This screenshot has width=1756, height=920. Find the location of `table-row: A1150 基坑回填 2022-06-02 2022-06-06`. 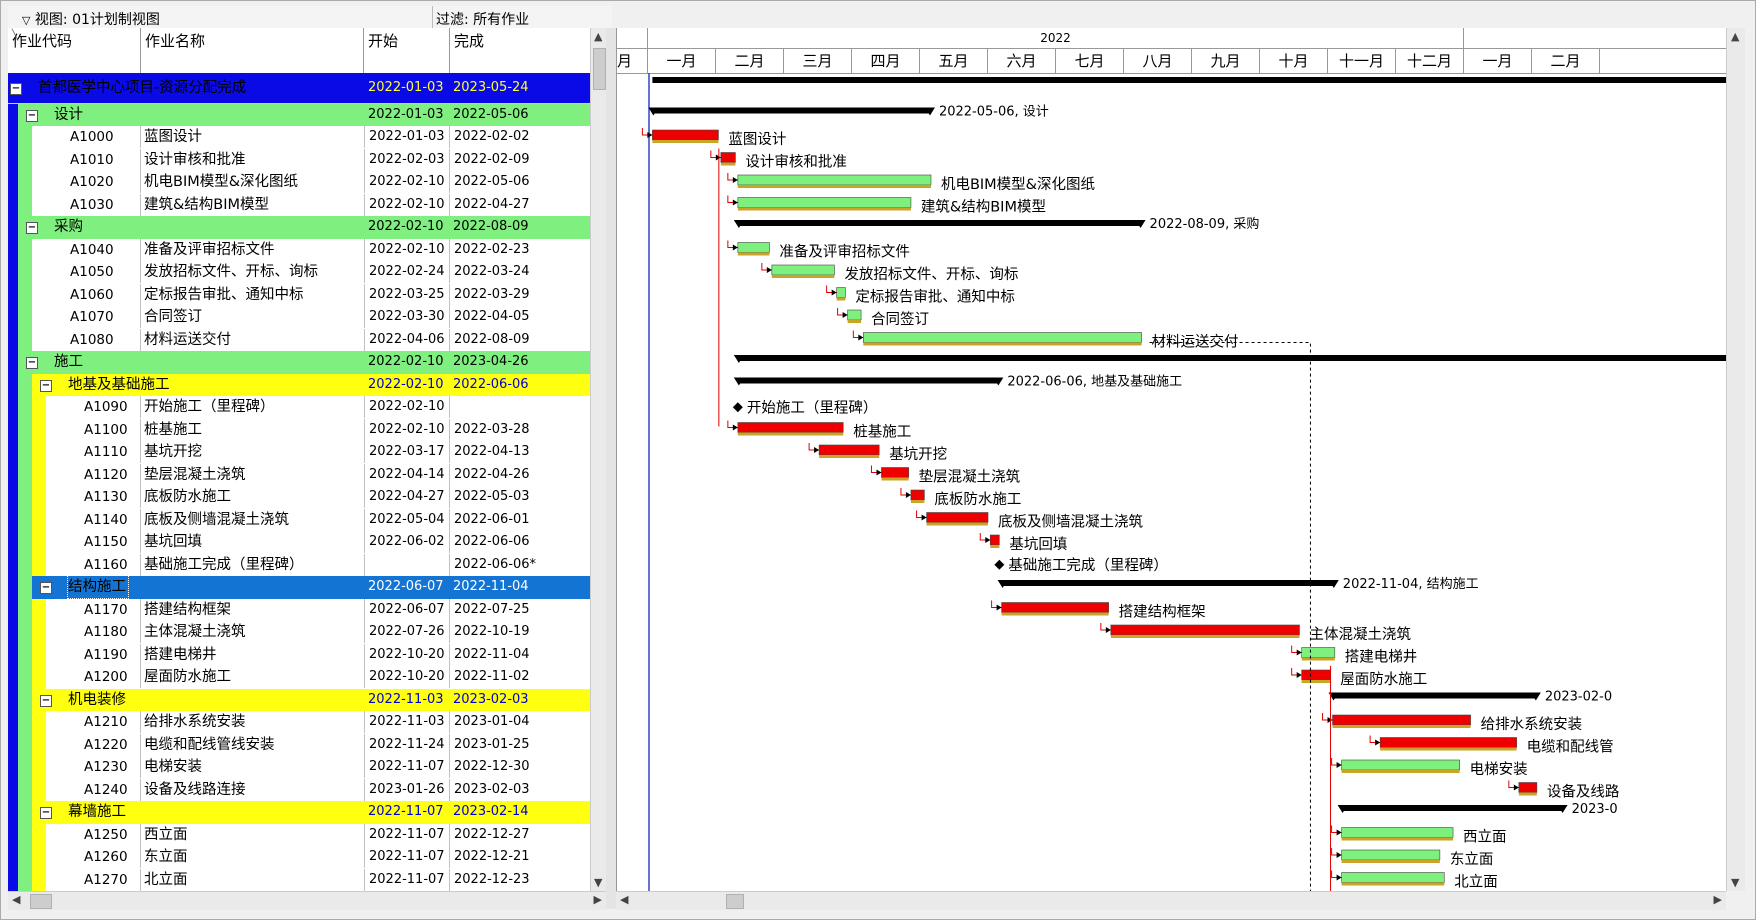

table-row: A1150 基坑回填 2022-06-02 2022-06-06 is located at coordinates (299, 543).